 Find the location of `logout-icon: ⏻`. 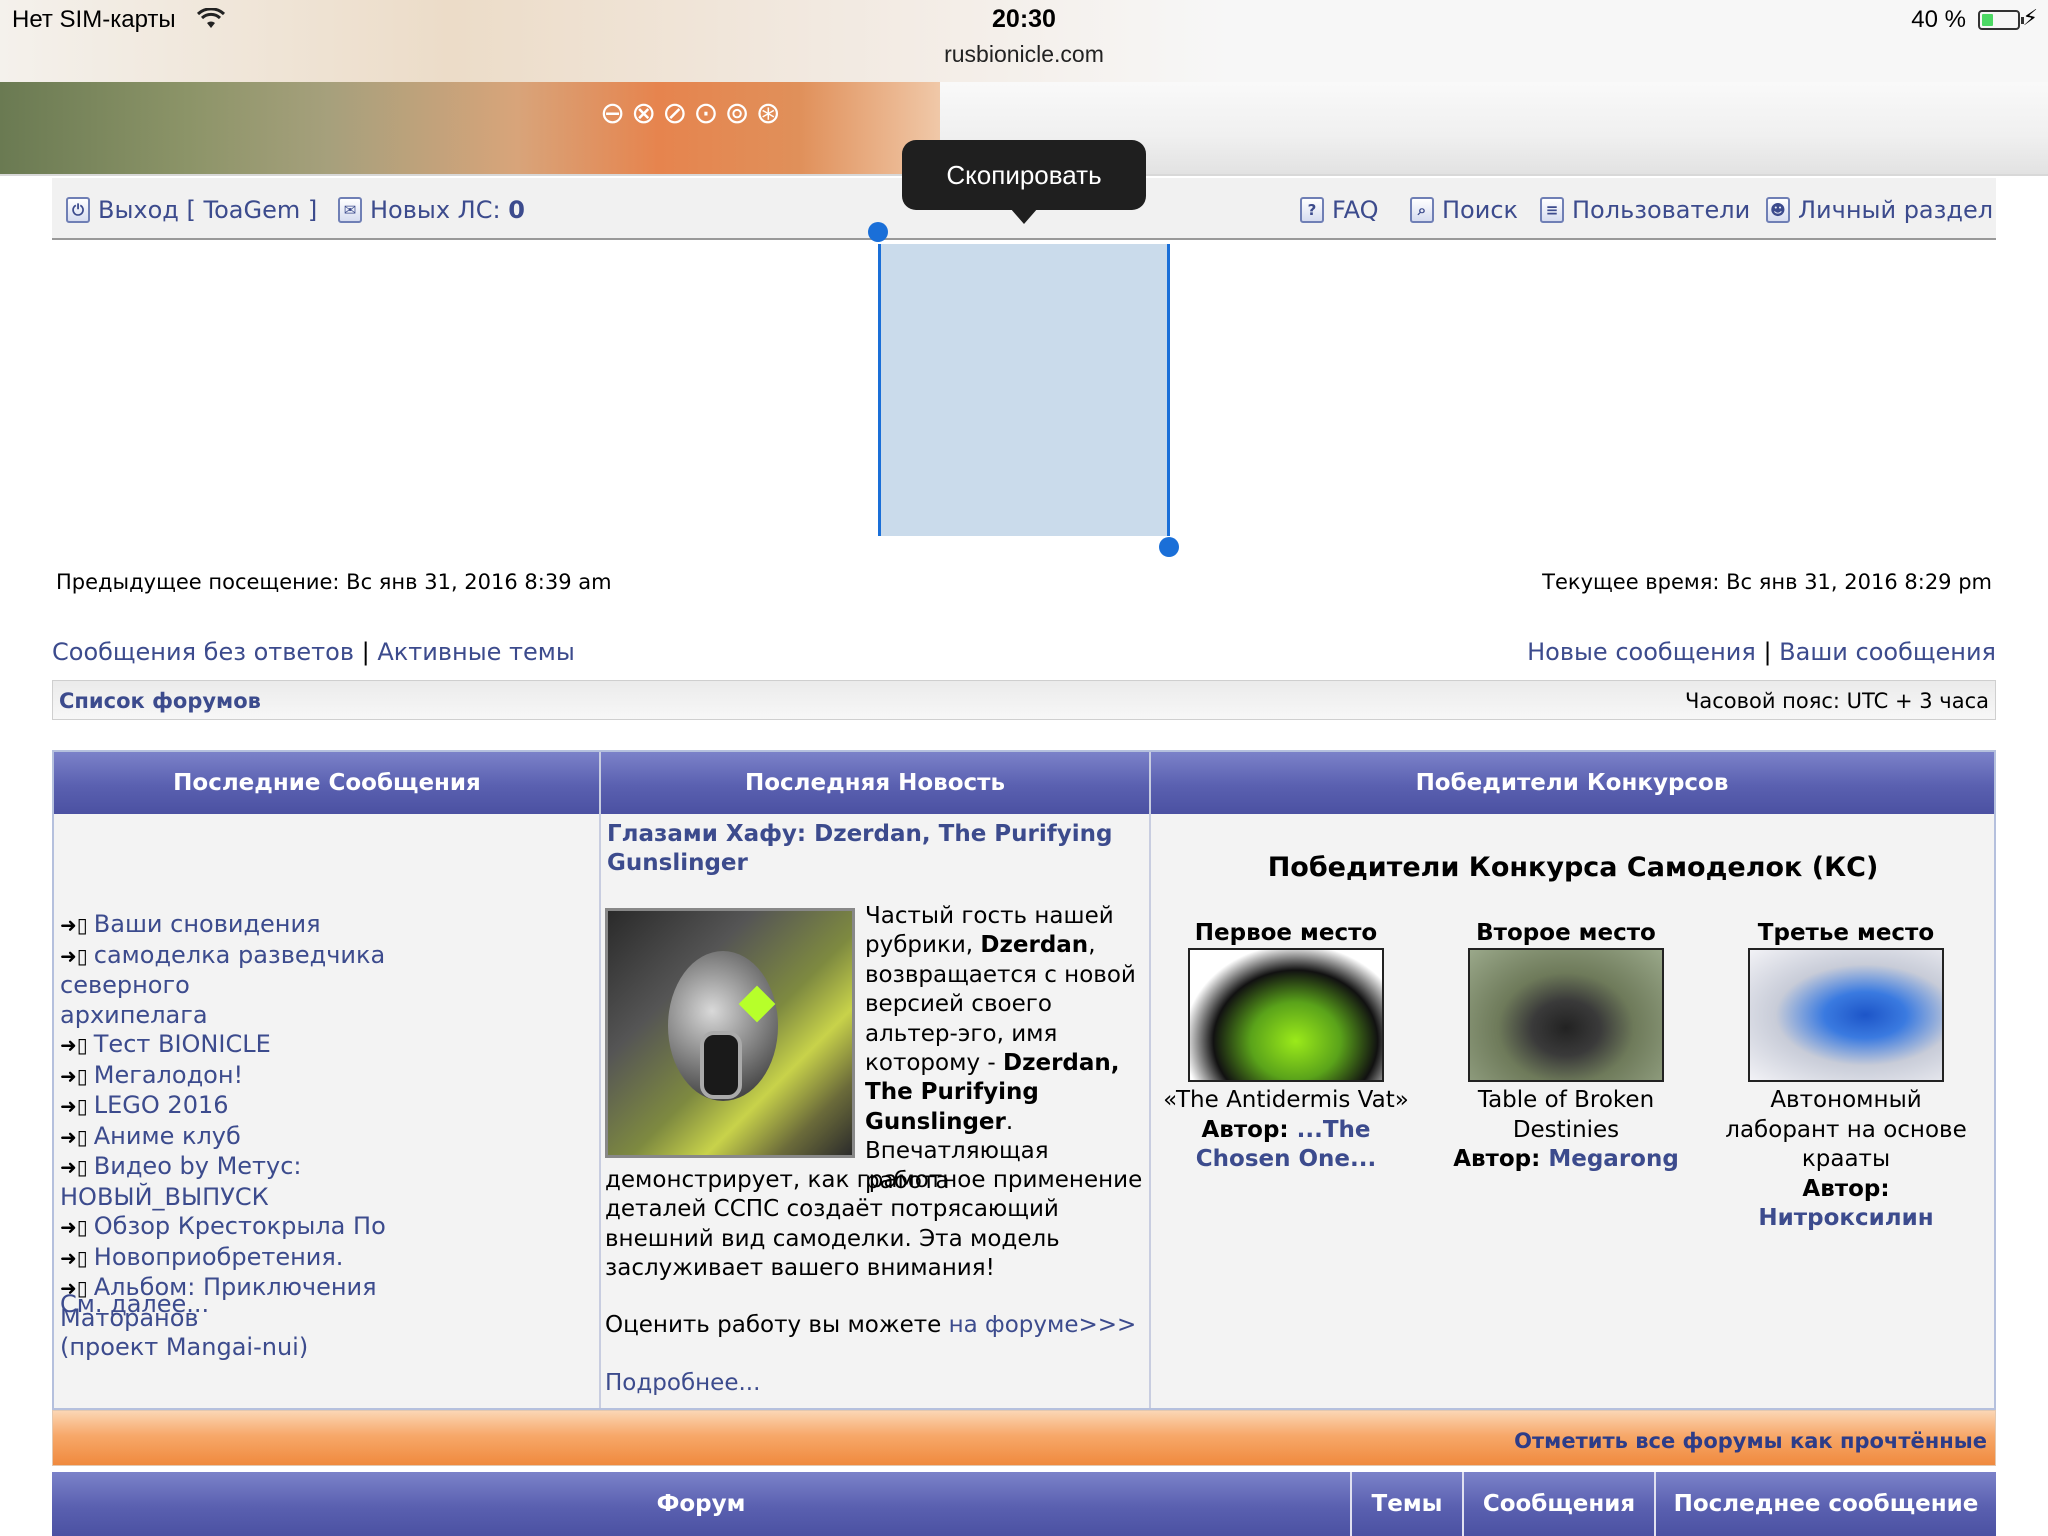

logout-icon: ⏻ is located at coordinates (78, 210).